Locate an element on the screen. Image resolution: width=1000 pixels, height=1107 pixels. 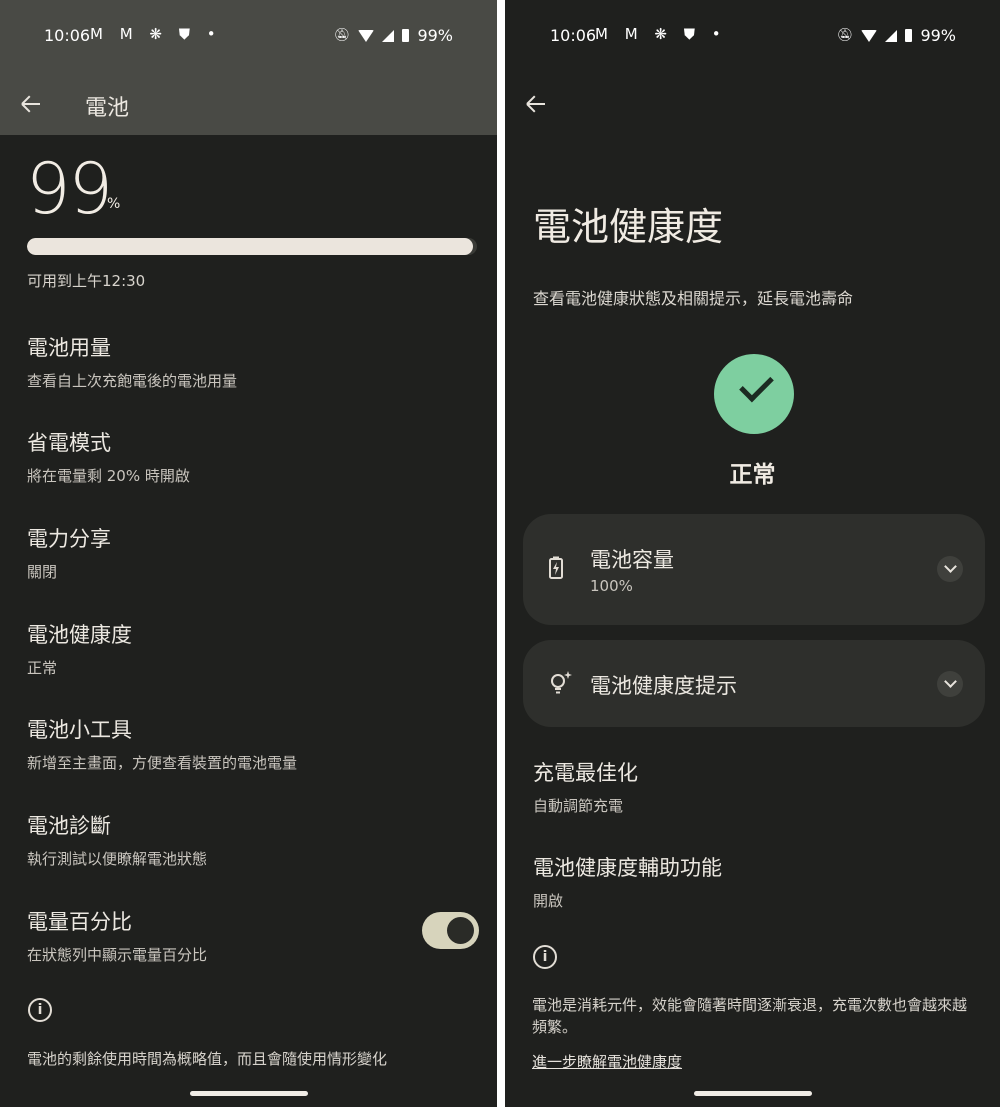
list-item-subtitle: 關閉 is located at coordinates (42, 572).